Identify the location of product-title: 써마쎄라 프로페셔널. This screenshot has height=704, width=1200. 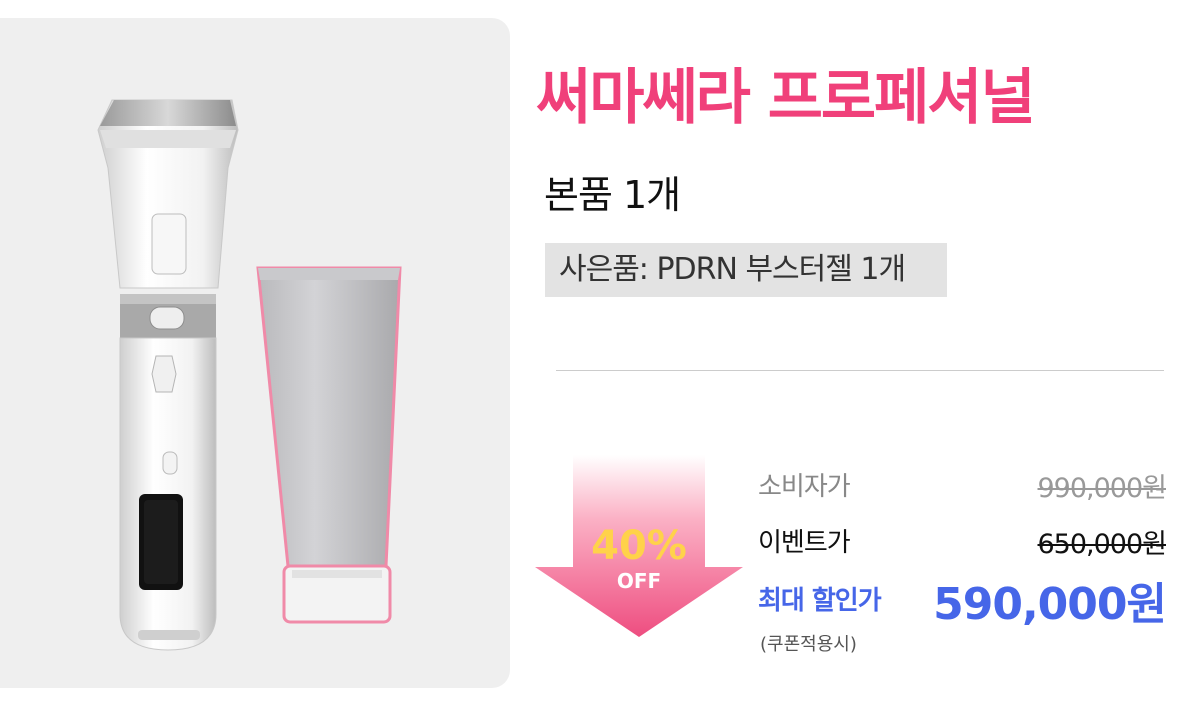
(786, 98).